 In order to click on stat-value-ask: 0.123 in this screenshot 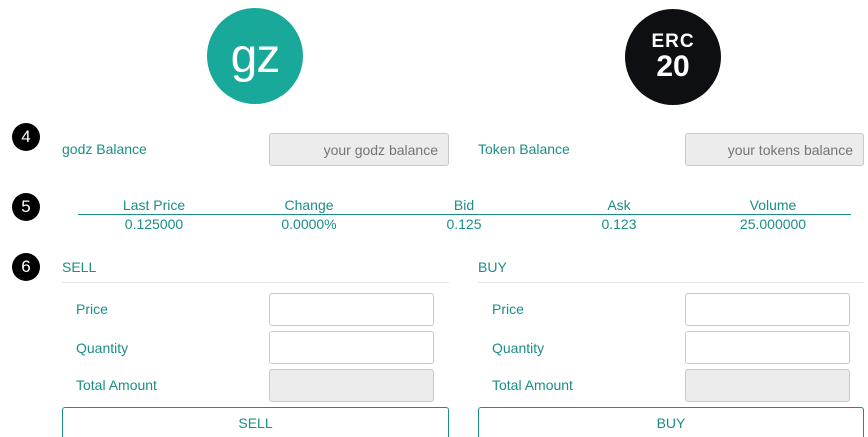, I will do `click(619, 224)`.